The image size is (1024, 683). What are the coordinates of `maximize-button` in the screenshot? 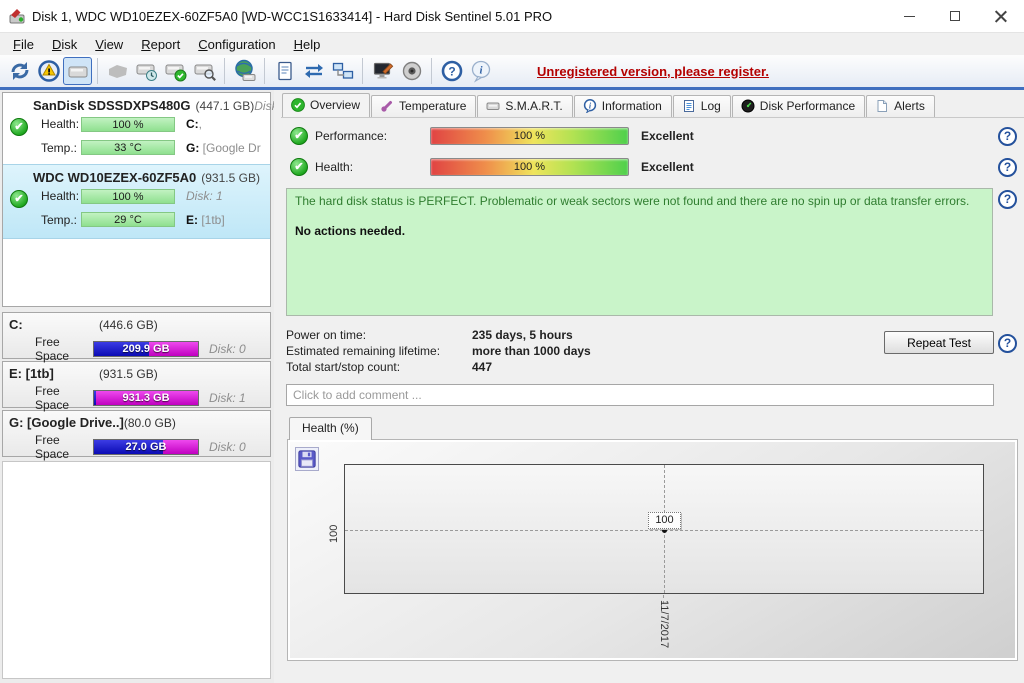 It's located at (955, 16).